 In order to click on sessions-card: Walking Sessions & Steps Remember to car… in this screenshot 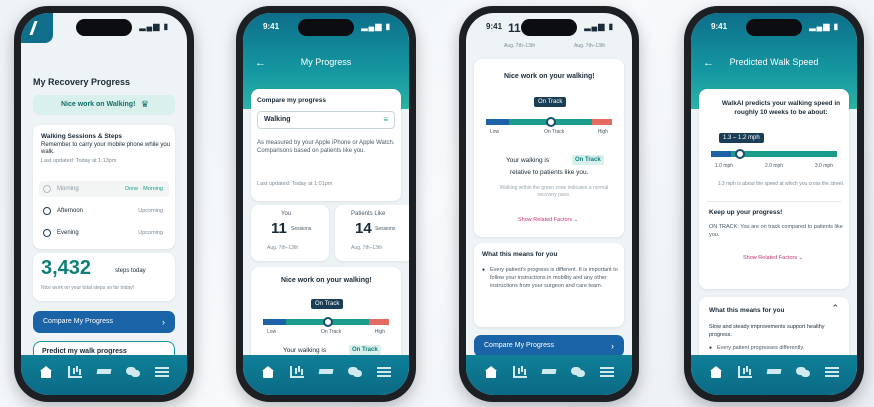, I will do `click(104, 187)`.